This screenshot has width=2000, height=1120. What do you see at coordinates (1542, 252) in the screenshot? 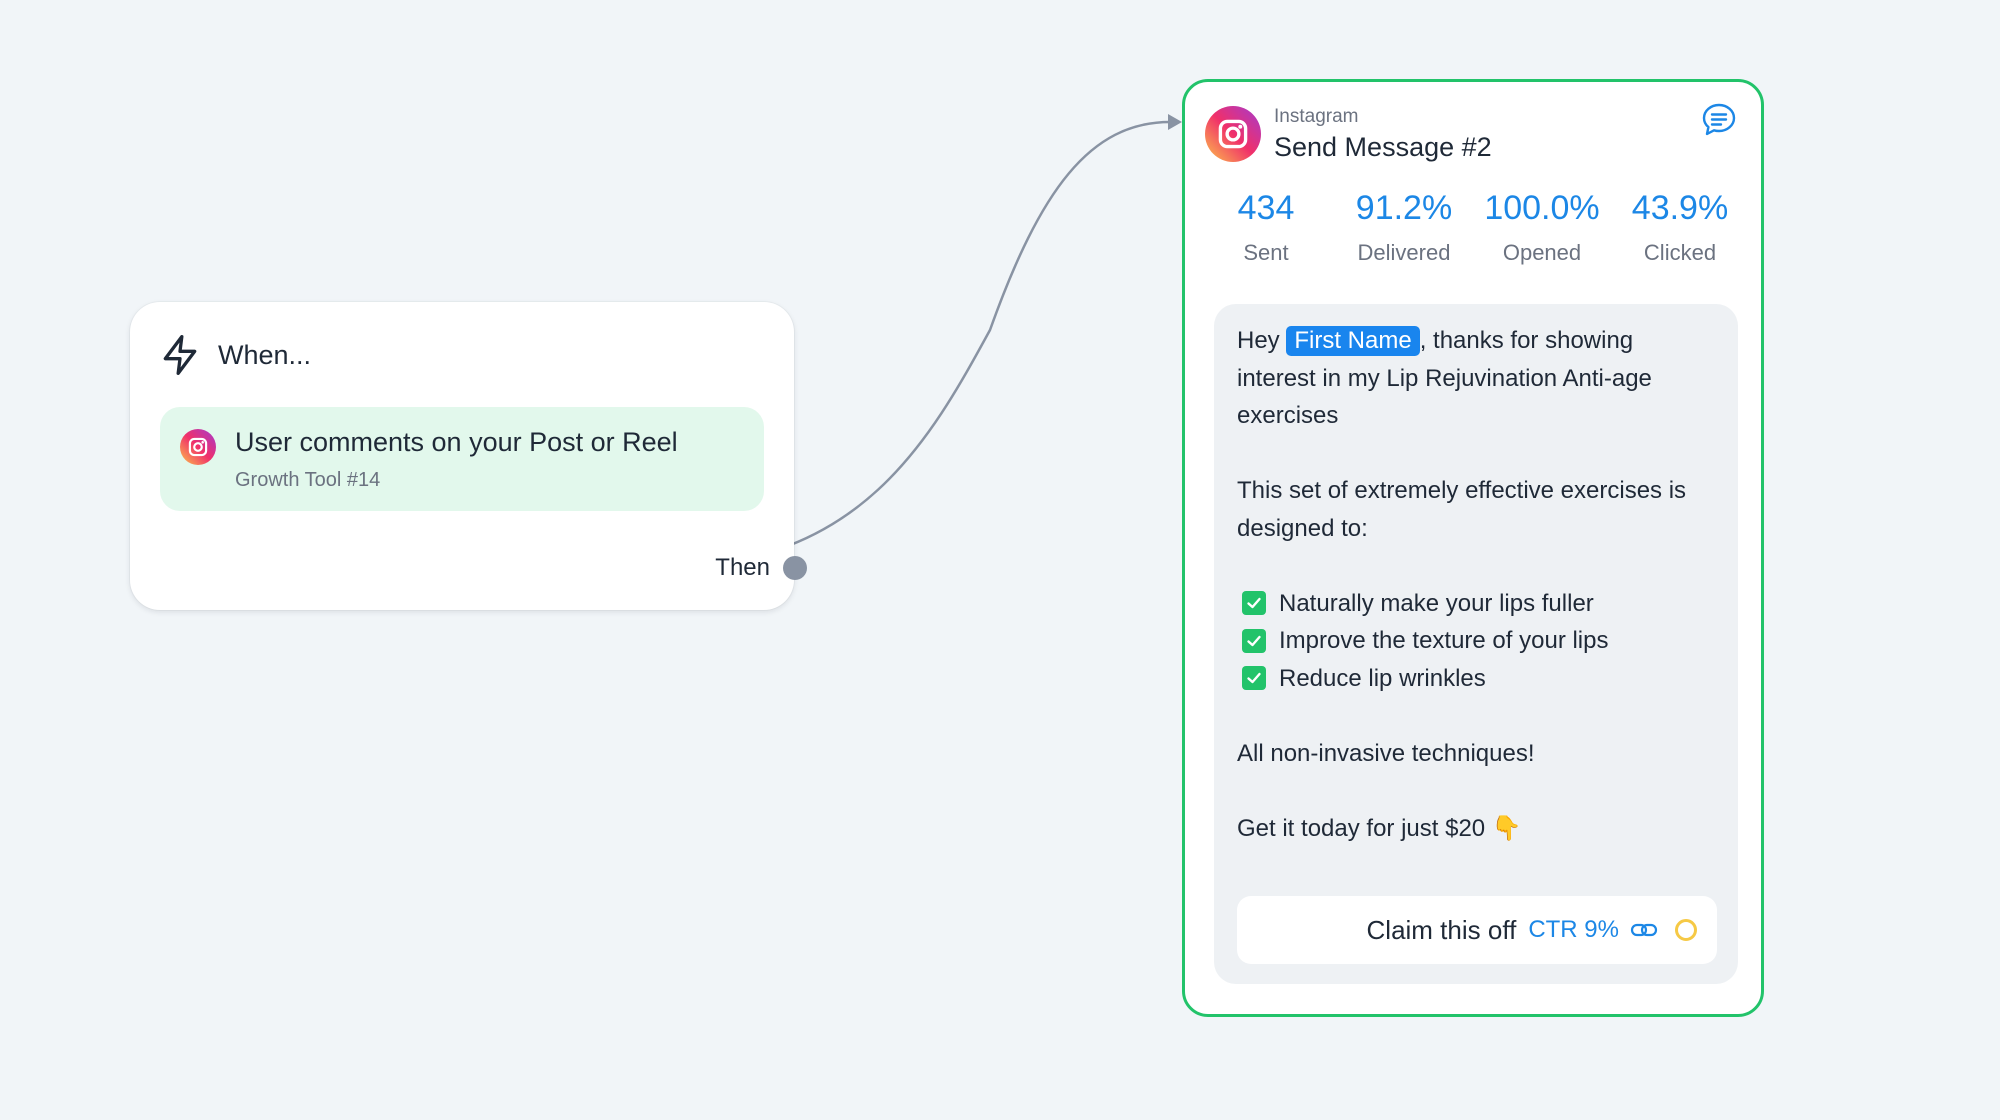
I see `stat-label: Opened` at bounding box center [1542, 252].